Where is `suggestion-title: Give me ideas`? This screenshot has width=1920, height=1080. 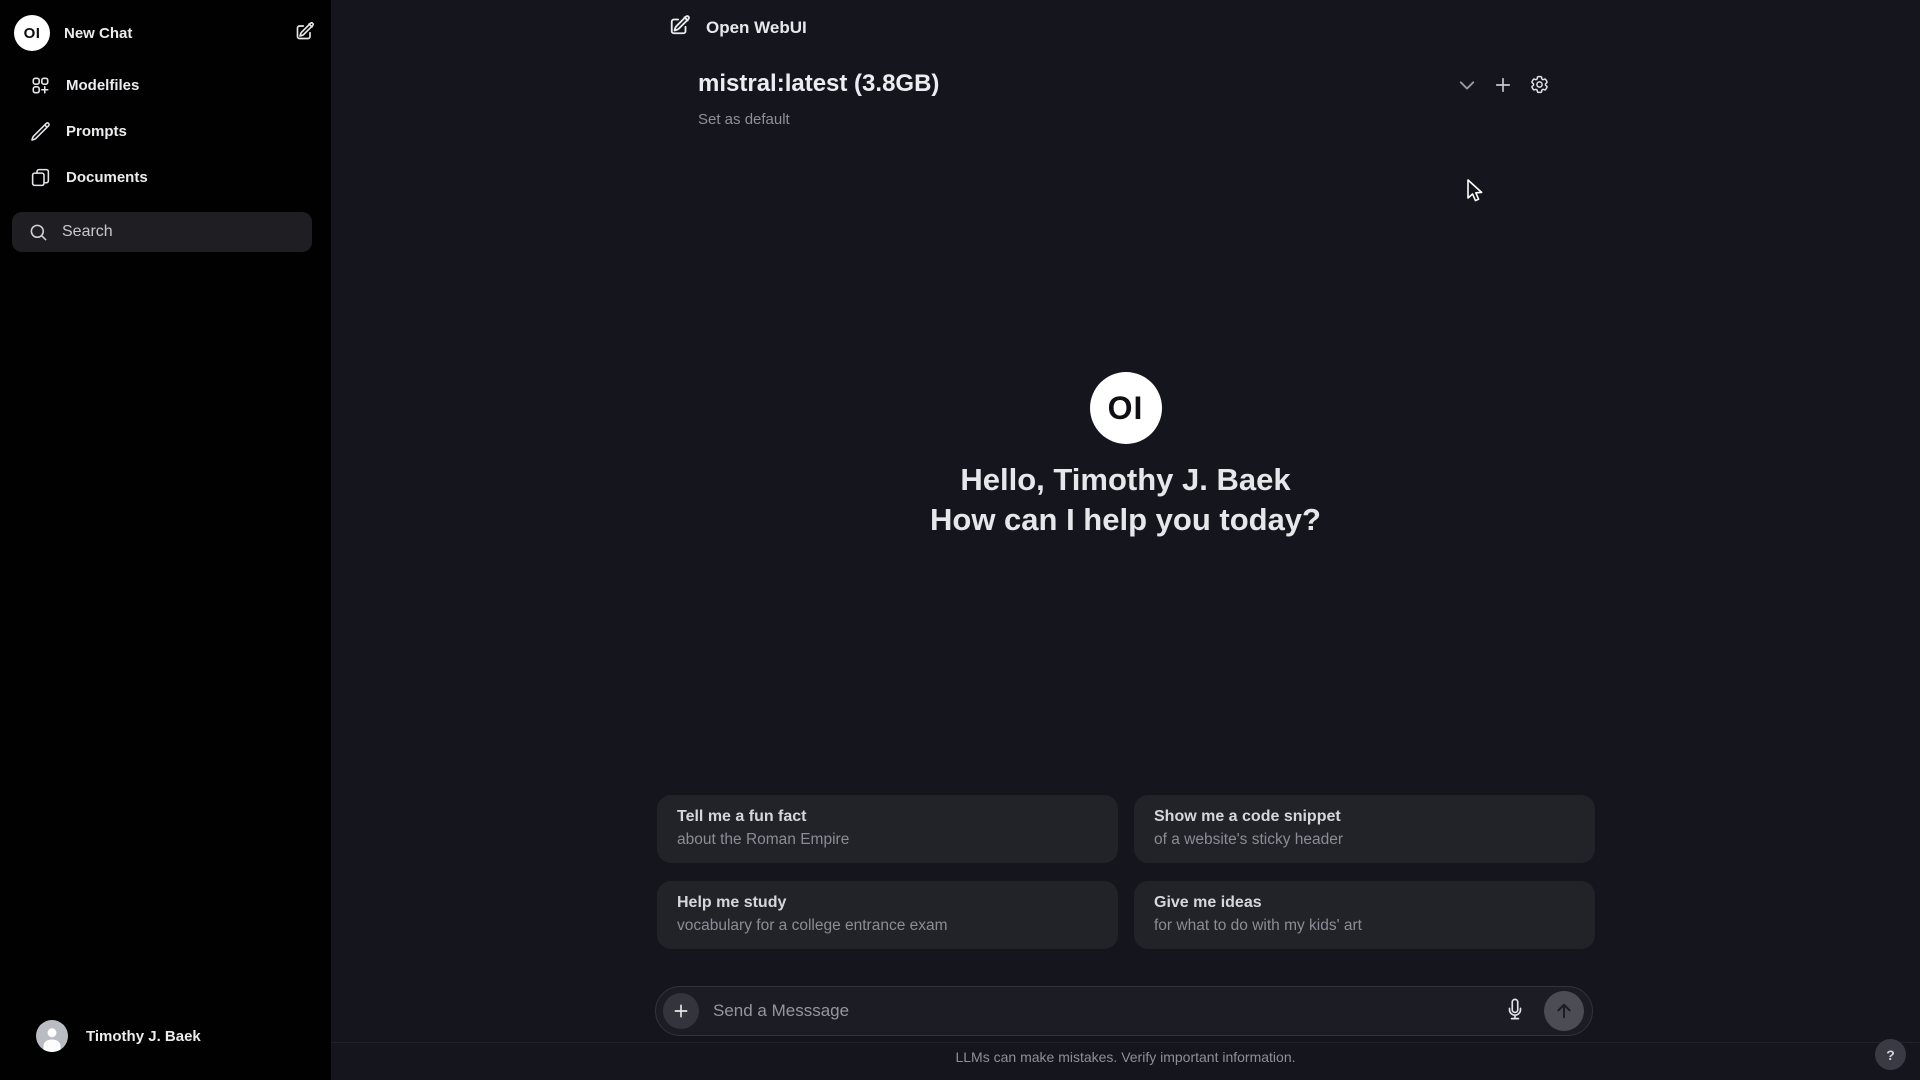
suggestion-title: Give me ideas is located at coordinates (1208, 902).